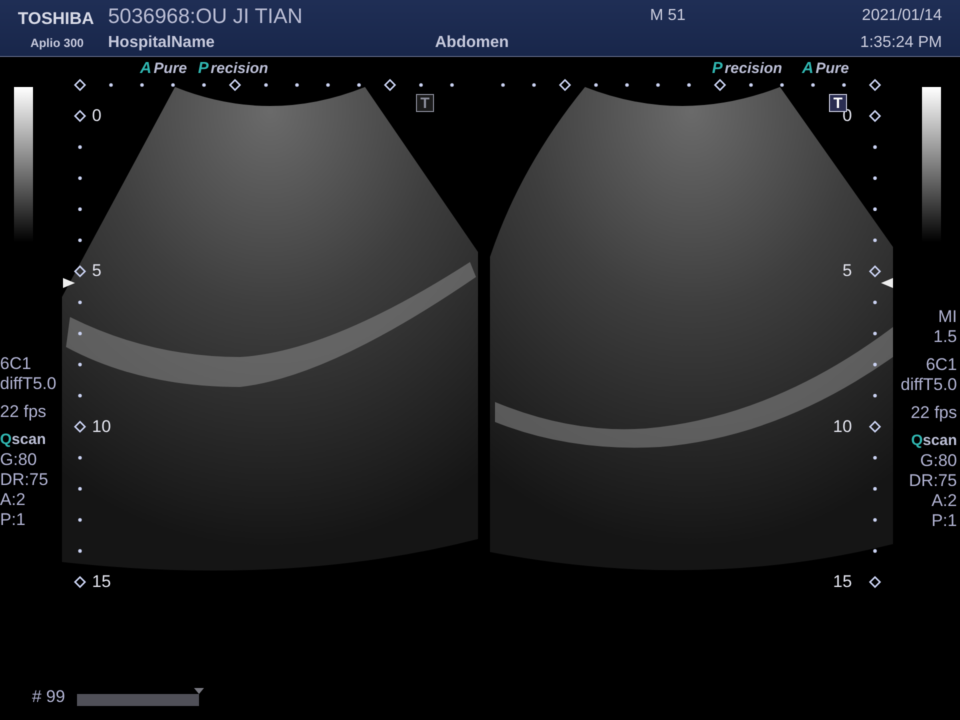 The width and height of the screenshot is (960, 720). Describe the element at coordinates (947, 317) in the screenshot. I see `parameter-text: MI` at that location.